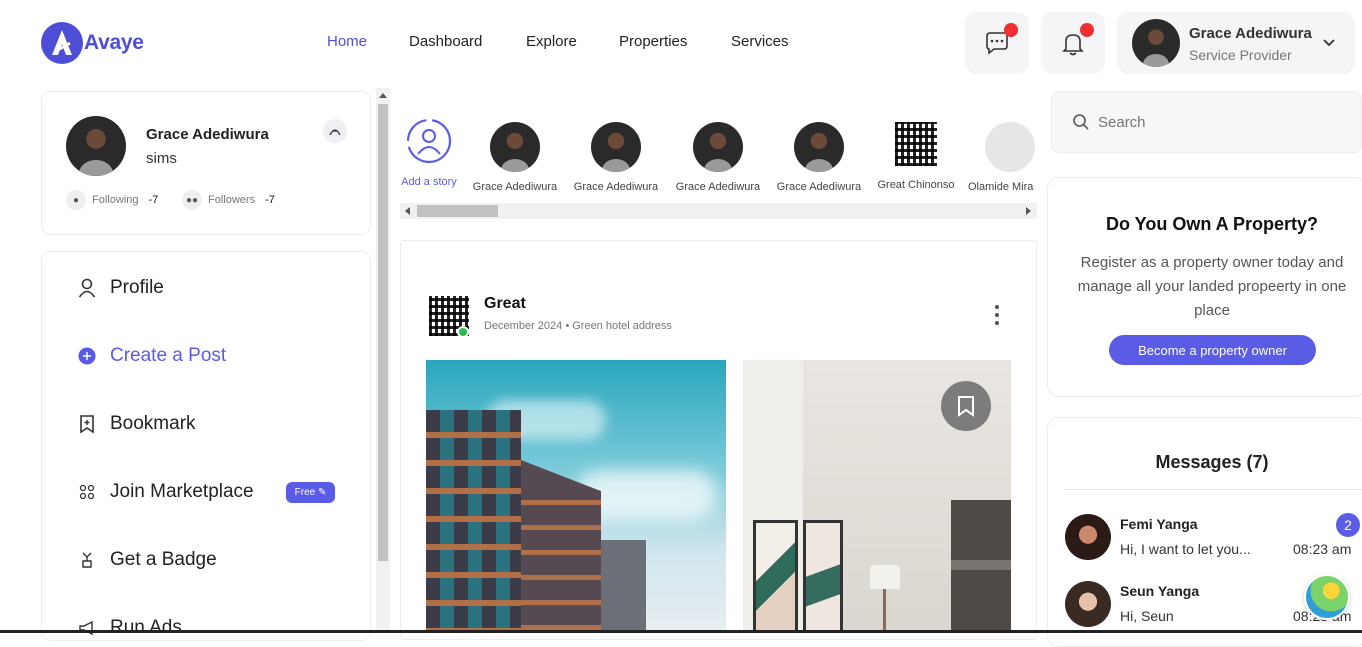  What do you see at coordinates (429, 141) in the screenshot?
I see `add-story-icon` at bounding box center [429, 141].